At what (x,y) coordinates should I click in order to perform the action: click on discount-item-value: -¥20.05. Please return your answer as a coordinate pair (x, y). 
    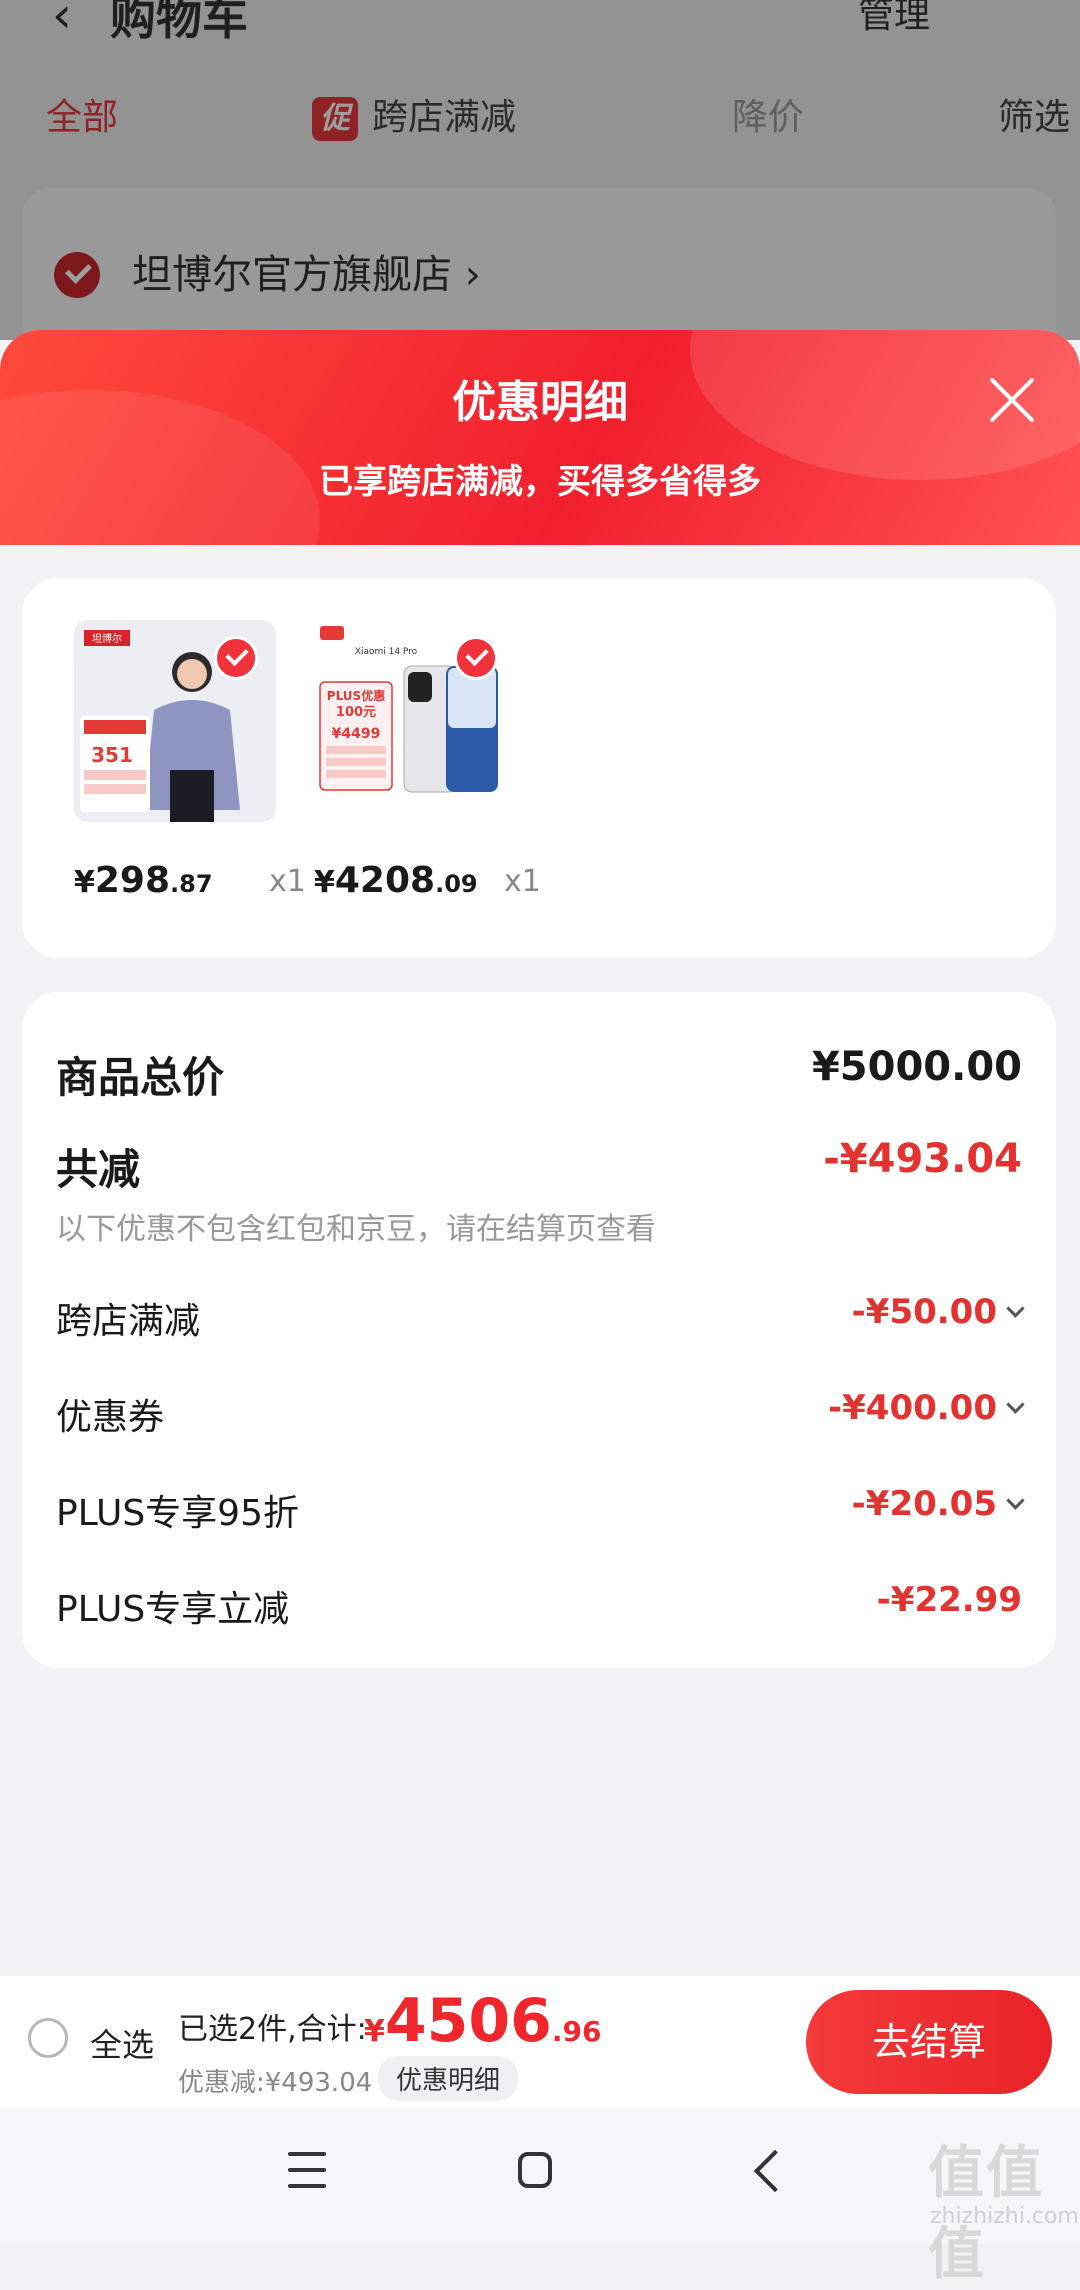
    Looking at the image, I should click on (938, 1504).